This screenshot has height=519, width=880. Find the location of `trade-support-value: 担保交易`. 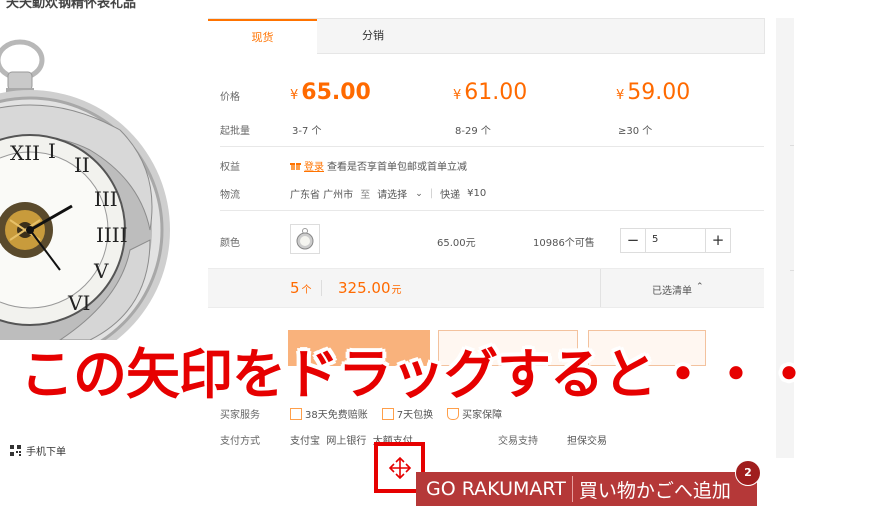

trade-support-value: 担保交易 is located at coordinates (587, 441).